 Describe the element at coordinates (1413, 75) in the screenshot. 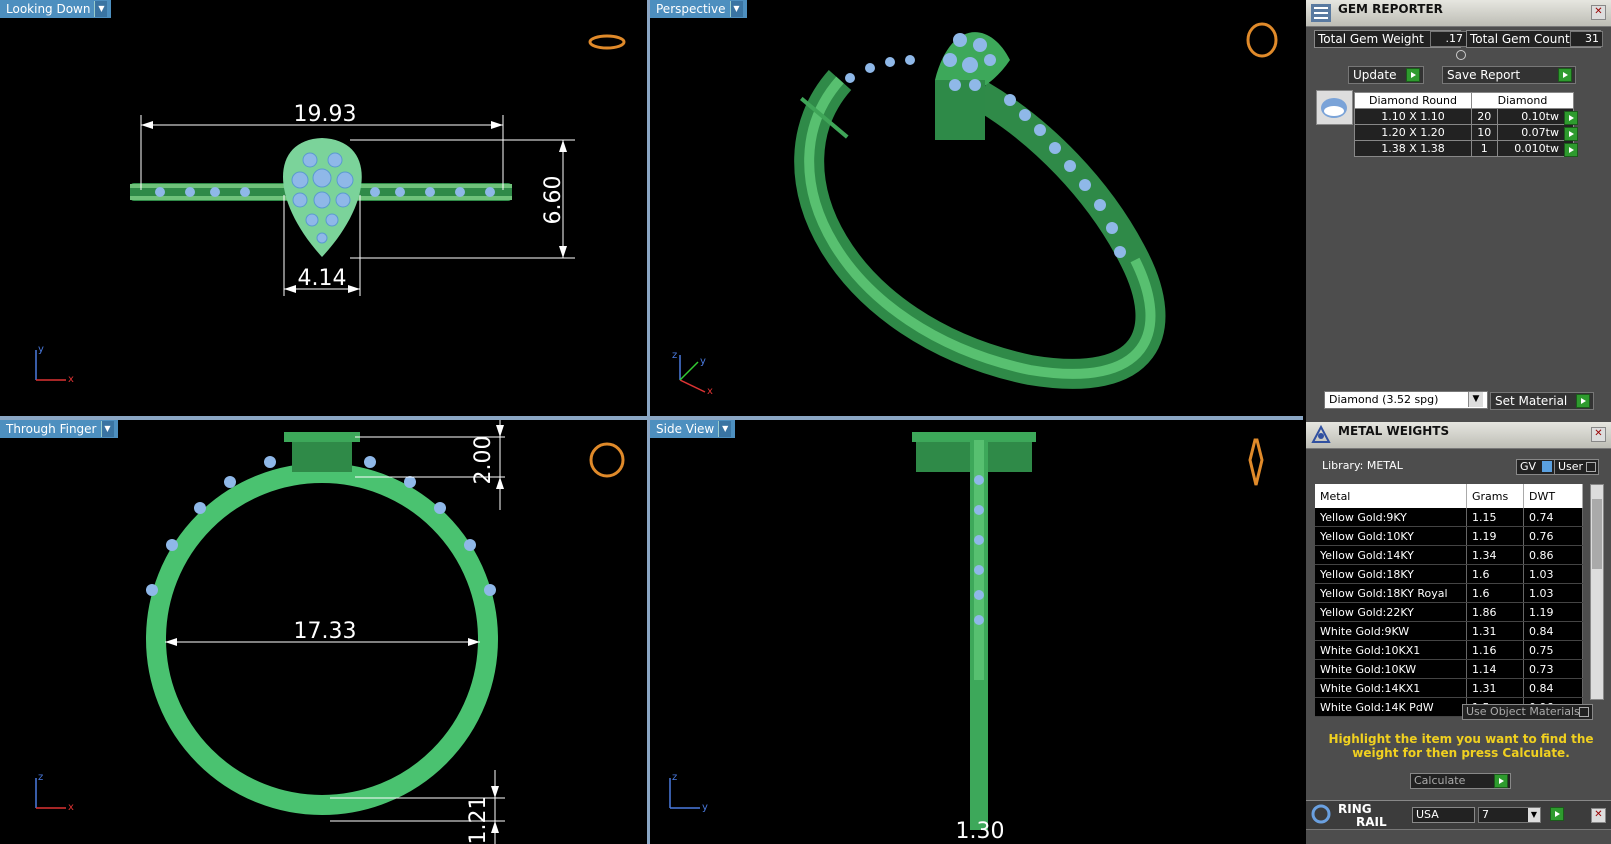

I see `update-go-icon` at that location.